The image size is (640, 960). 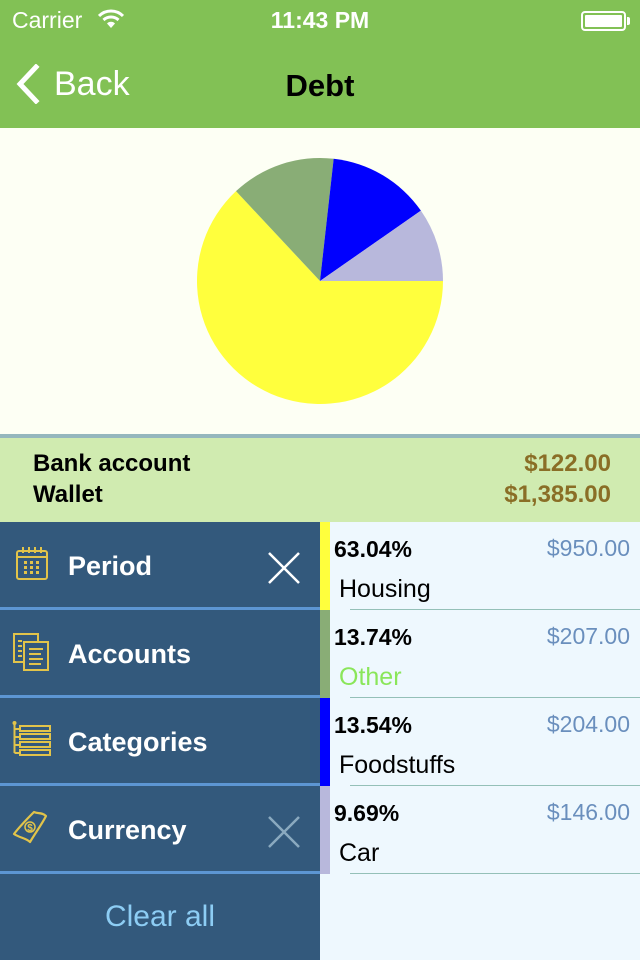 I want to click on battery-full-icon, so click(x=603, y=21).